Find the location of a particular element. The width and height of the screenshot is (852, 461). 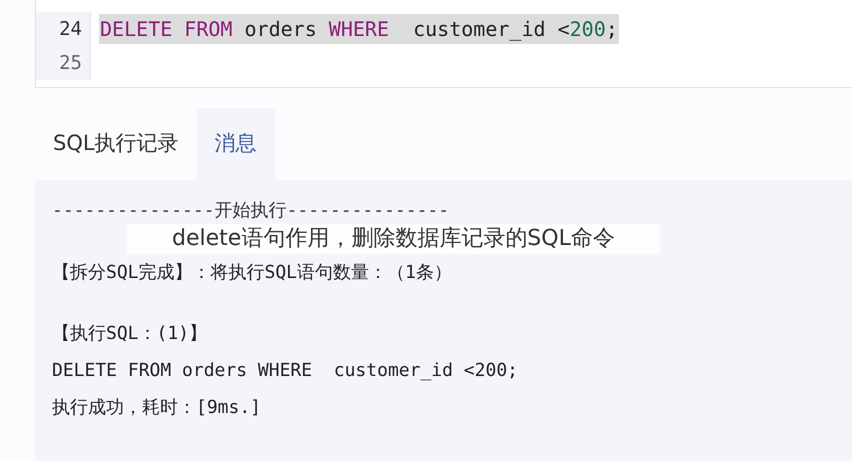

line-number: 24 is located at coordinates (63, 29).